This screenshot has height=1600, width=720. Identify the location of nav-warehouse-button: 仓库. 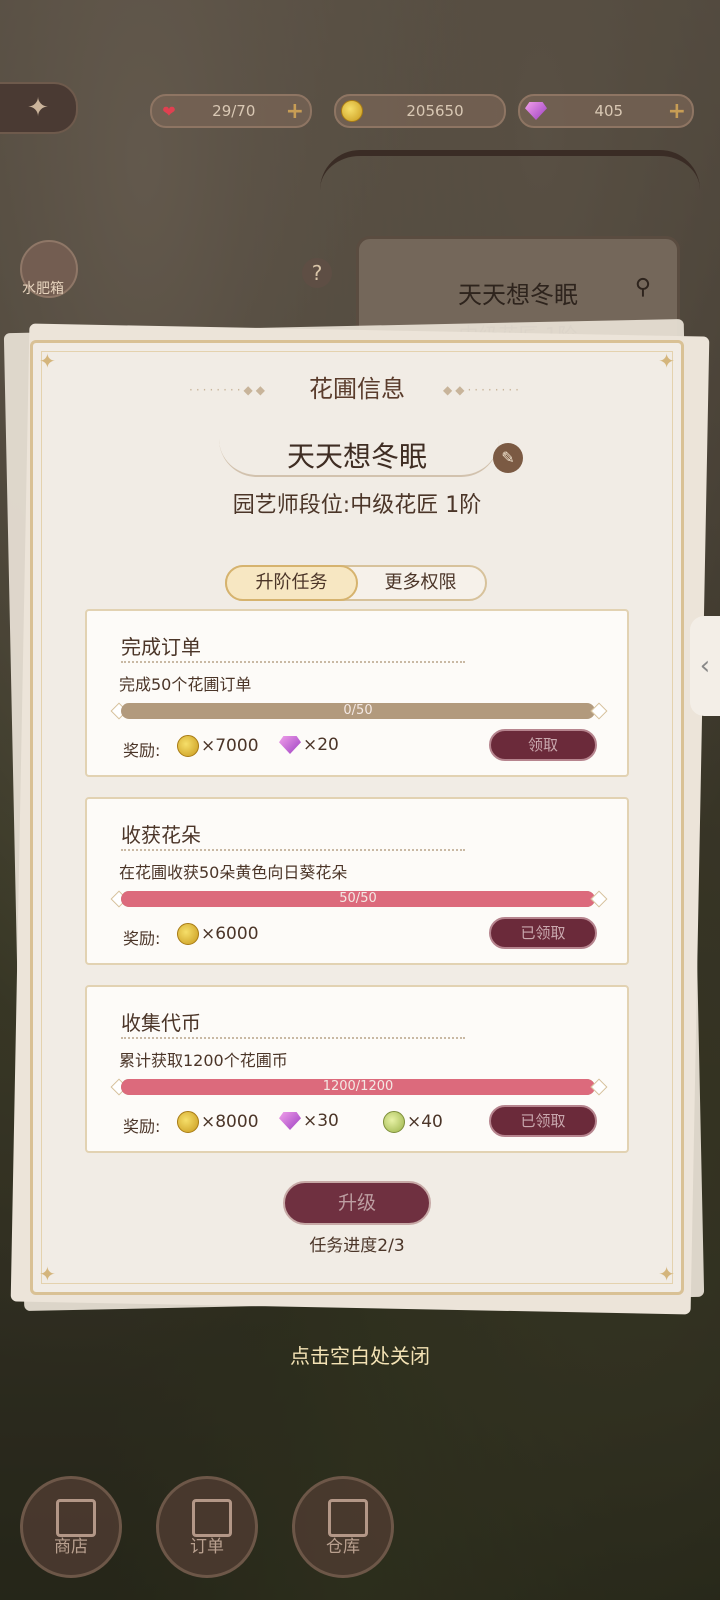
(343, 1527).